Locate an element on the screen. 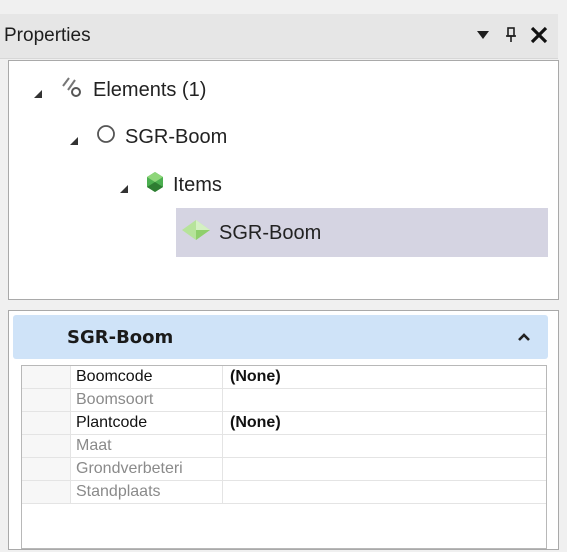  pin-icon is located at coordinates (511, 35).